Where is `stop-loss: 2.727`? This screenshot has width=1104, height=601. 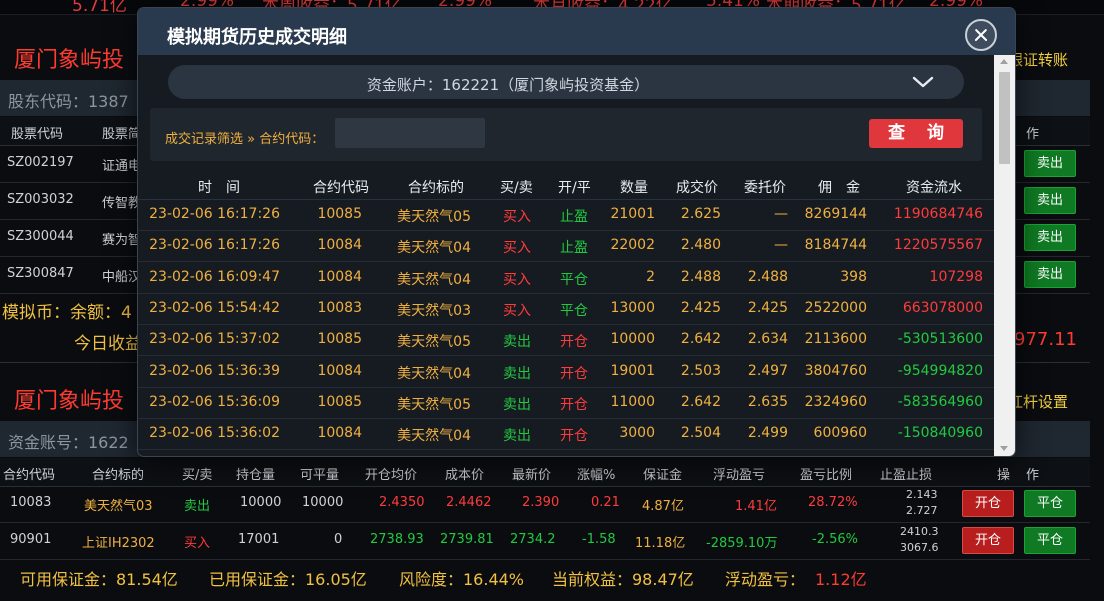 stop-loss: 2.727 is located at coordinates (922, 510).